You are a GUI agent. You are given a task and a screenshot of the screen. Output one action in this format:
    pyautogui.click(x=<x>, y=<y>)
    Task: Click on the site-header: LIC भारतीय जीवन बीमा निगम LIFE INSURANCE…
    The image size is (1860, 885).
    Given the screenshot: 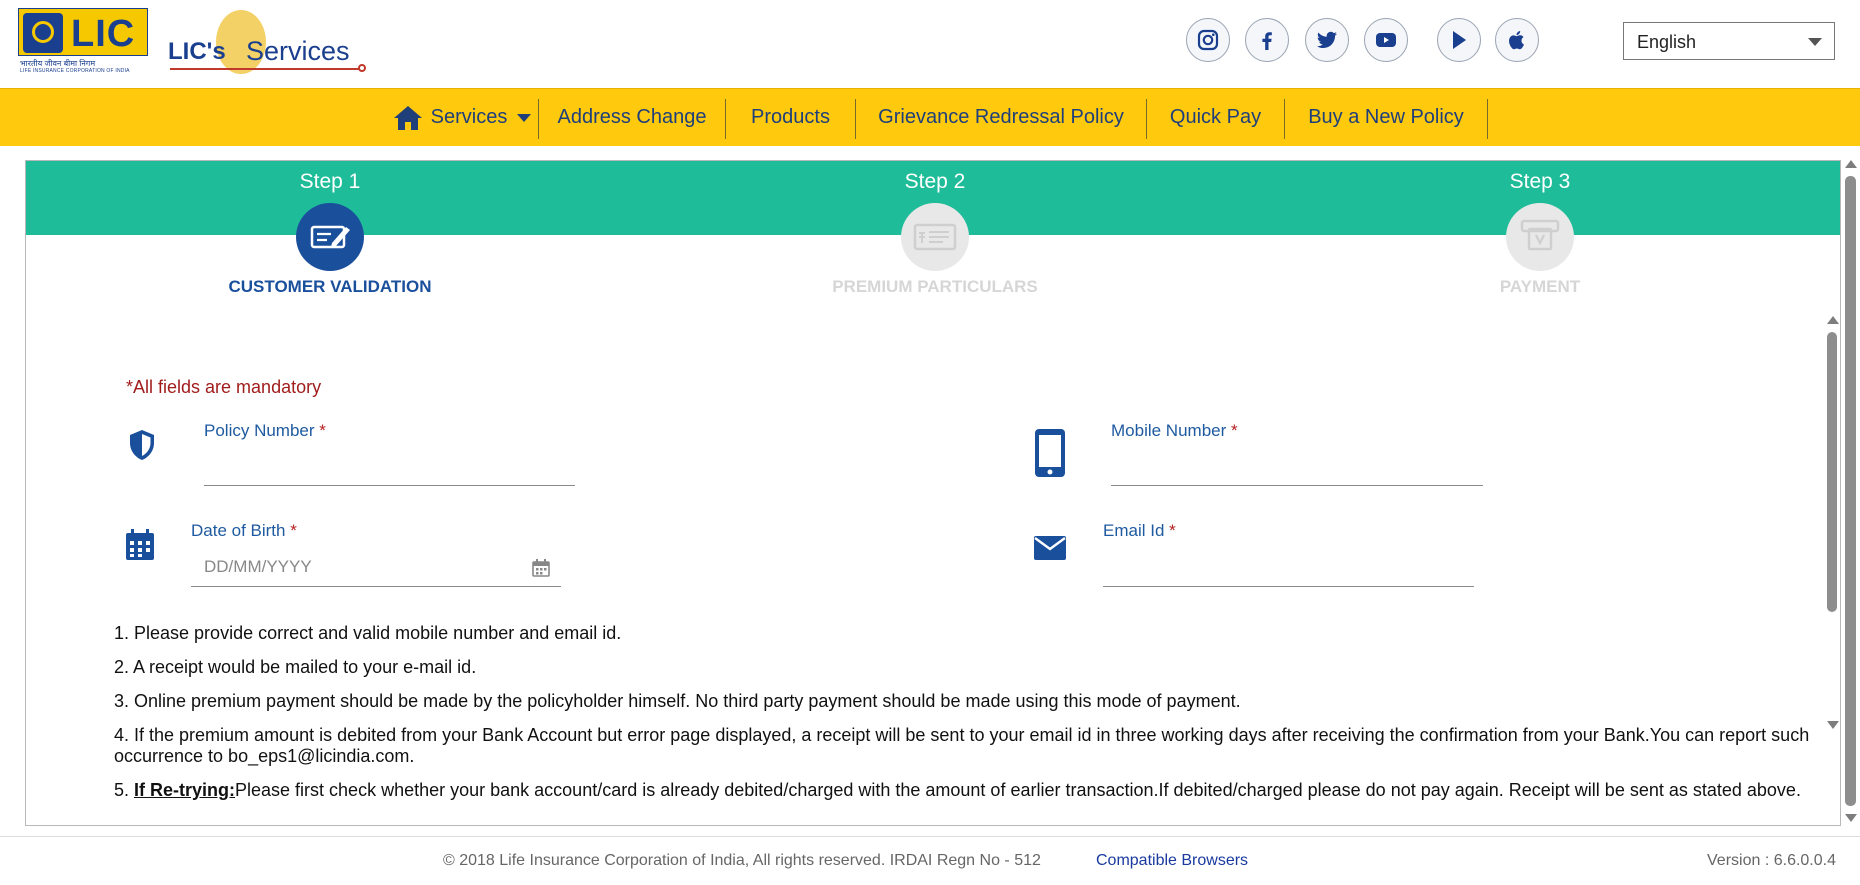 What is the action you would take?
    pyautogui.click(x=930, y=44)
    